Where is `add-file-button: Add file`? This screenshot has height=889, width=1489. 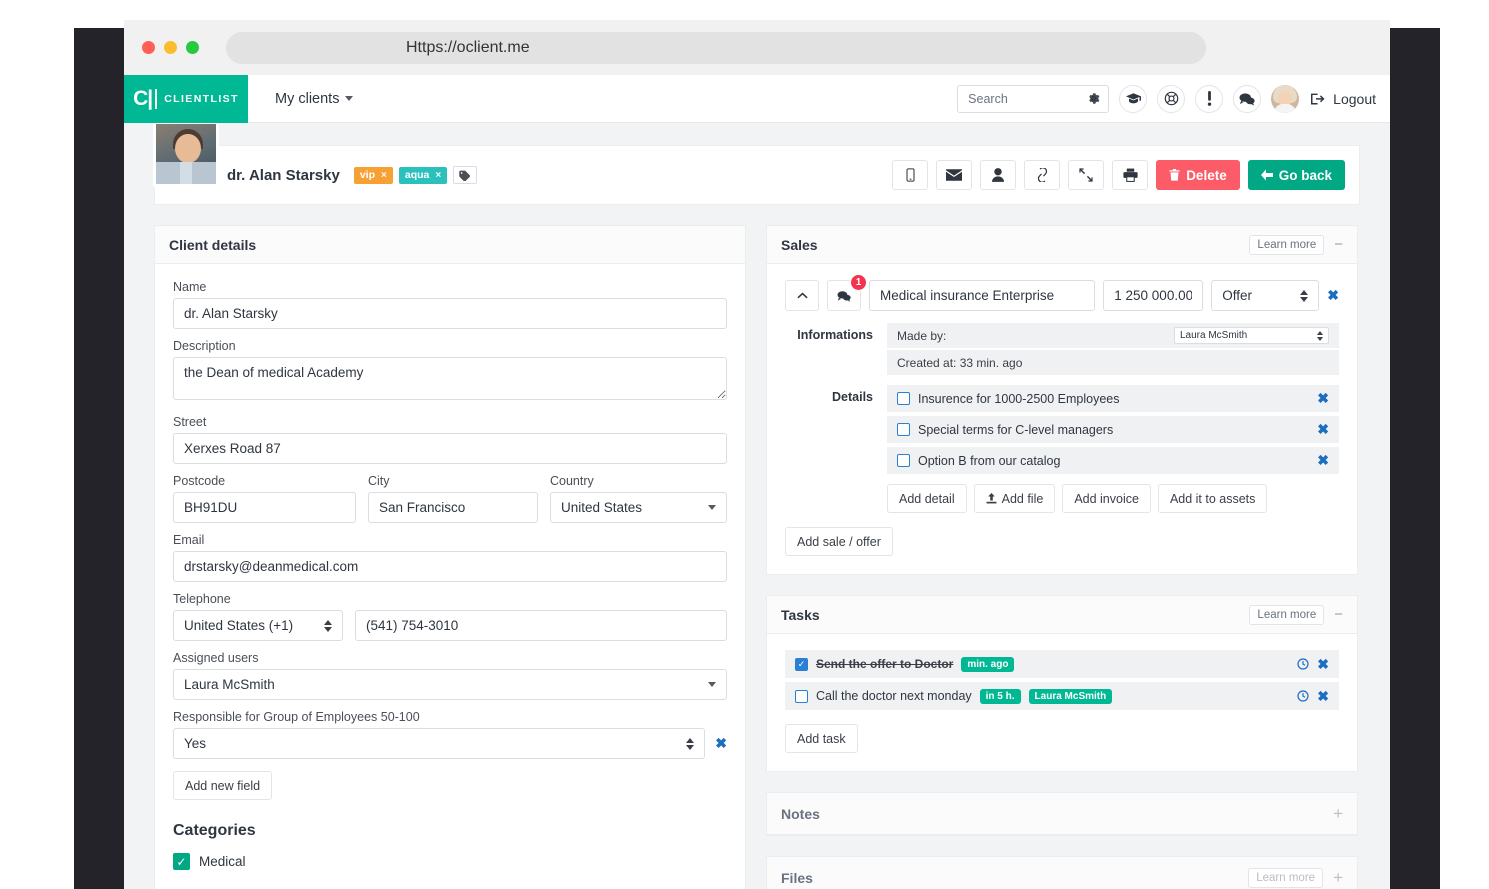 add-file-button: Add file is located at coordinates (1014, 498).